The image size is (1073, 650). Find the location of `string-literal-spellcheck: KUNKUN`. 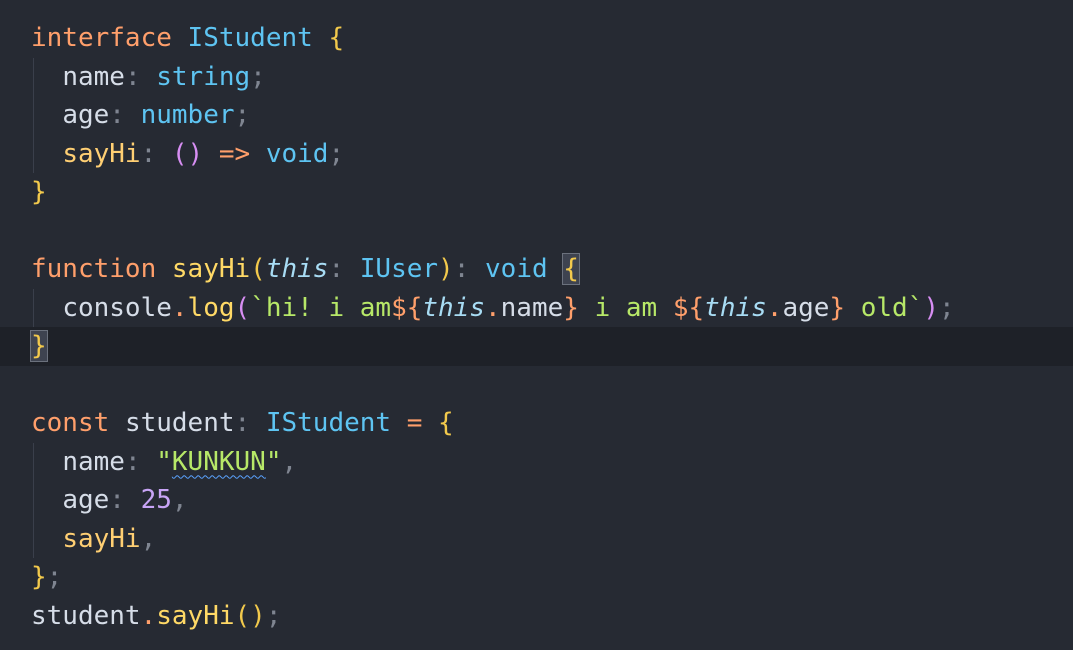

string-literal-spellcheck: KUNKUN is located at coordinates (218, 461).